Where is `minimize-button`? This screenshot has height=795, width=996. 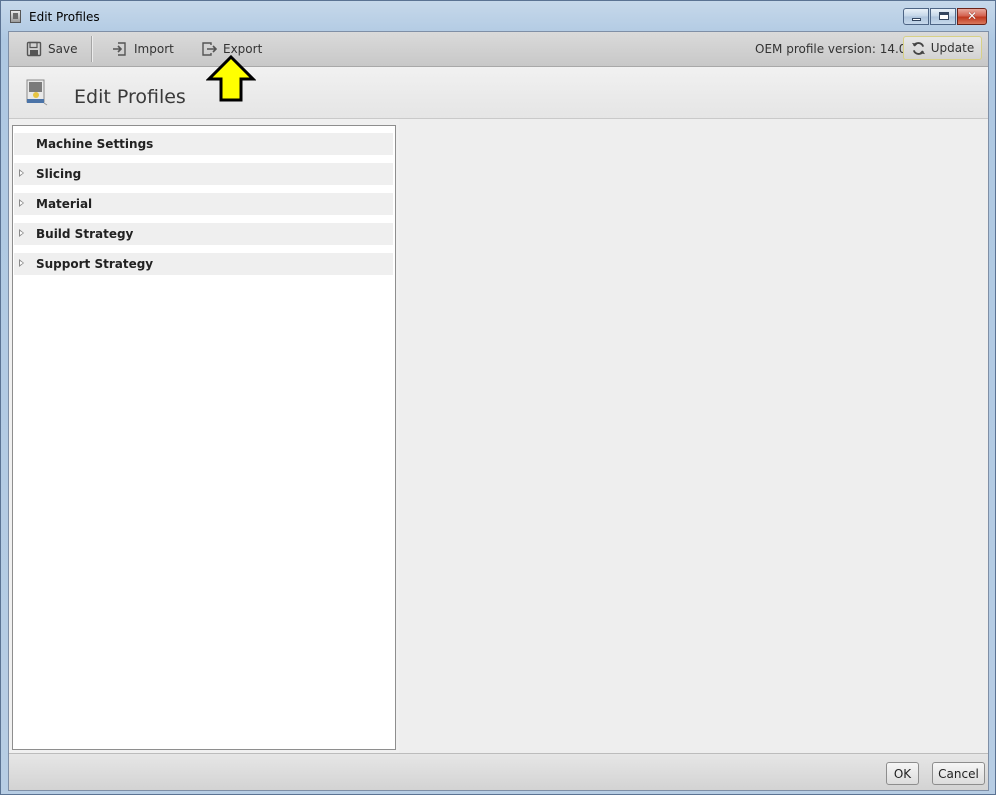 minimize-button is located at coordinates (916, 16).